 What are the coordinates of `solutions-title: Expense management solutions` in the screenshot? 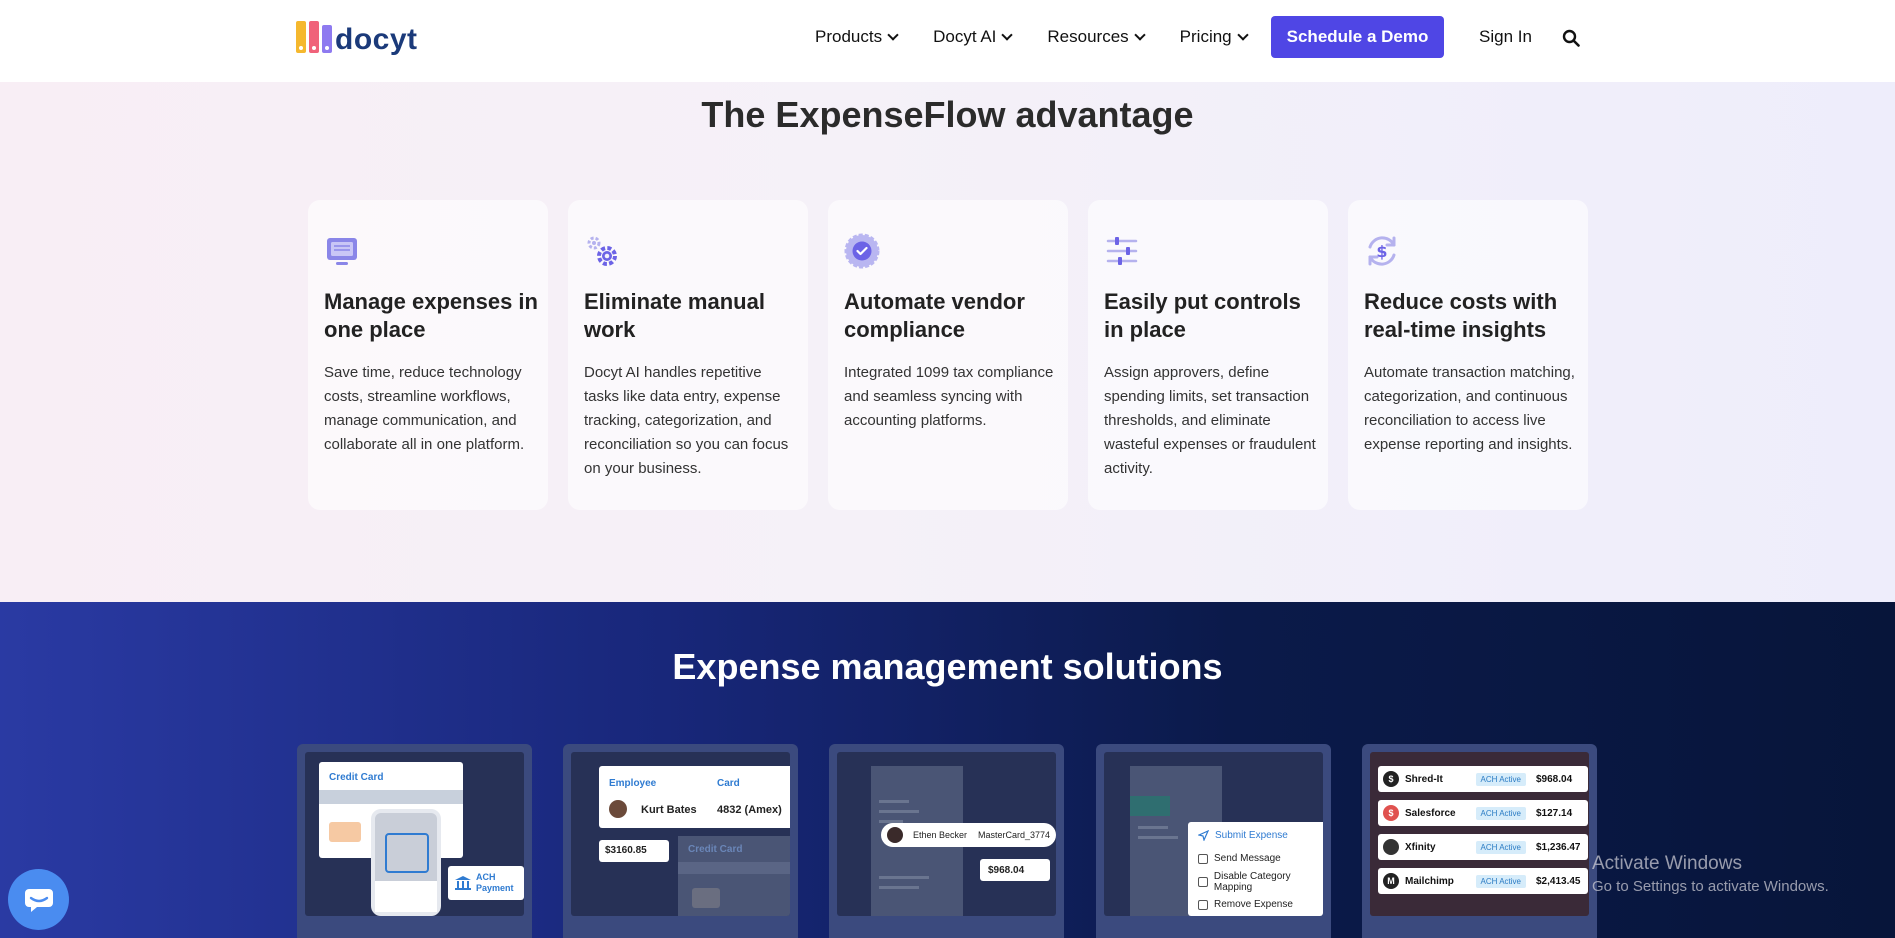 It's located at (947, 666).